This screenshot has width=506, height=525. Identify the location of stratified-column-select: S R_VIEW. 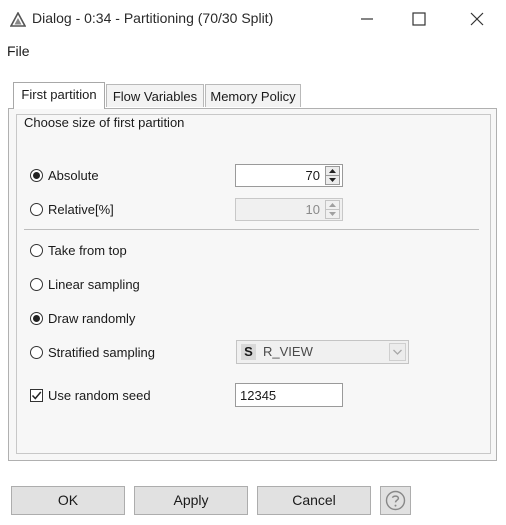
(322, 352).